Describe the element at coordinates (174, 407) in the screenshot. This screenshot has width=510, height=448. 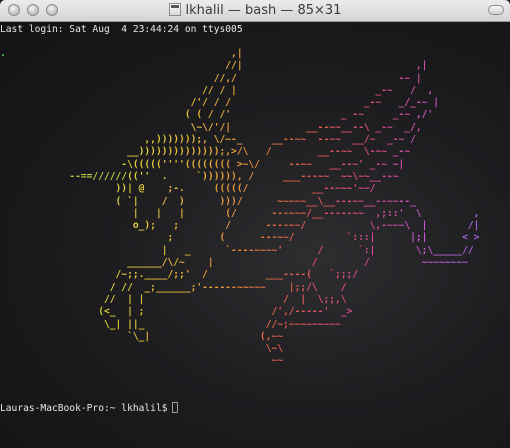
I see `text-cursor` at that location.